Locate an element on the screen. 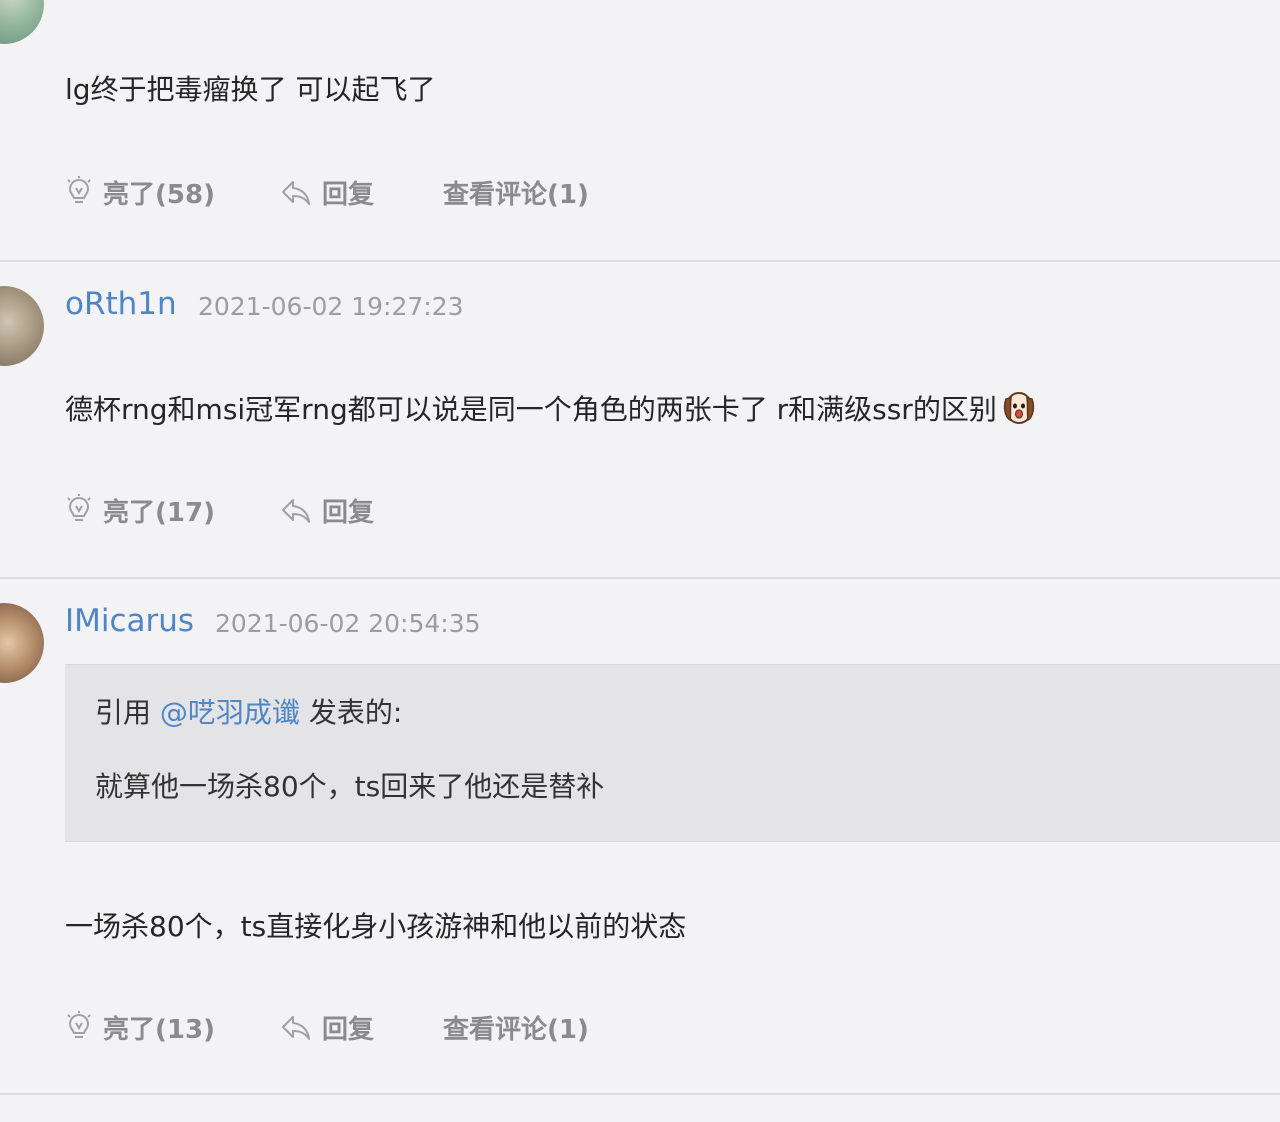 The image size is (1280, 1122). quoted-user-link: @呓羽成谶 is located at coordinates (230, 712).